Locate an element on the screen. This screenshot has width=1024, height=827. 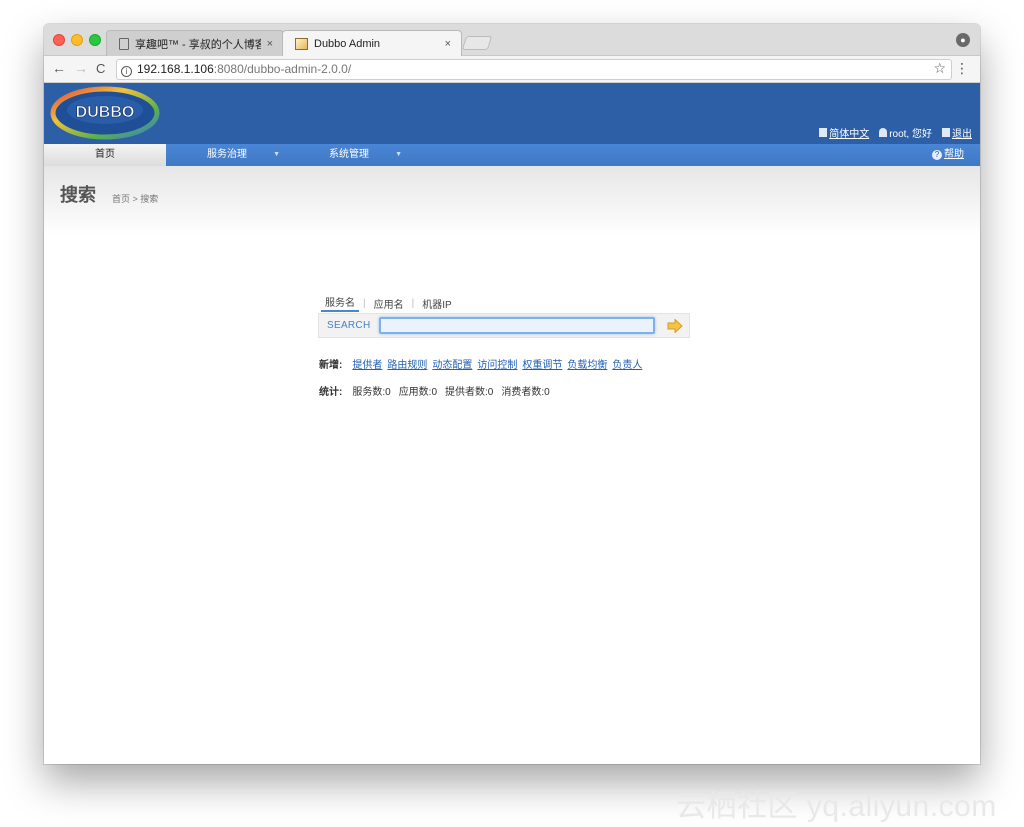
menu-label: 服务治理 is located at coordinates (227, 154).